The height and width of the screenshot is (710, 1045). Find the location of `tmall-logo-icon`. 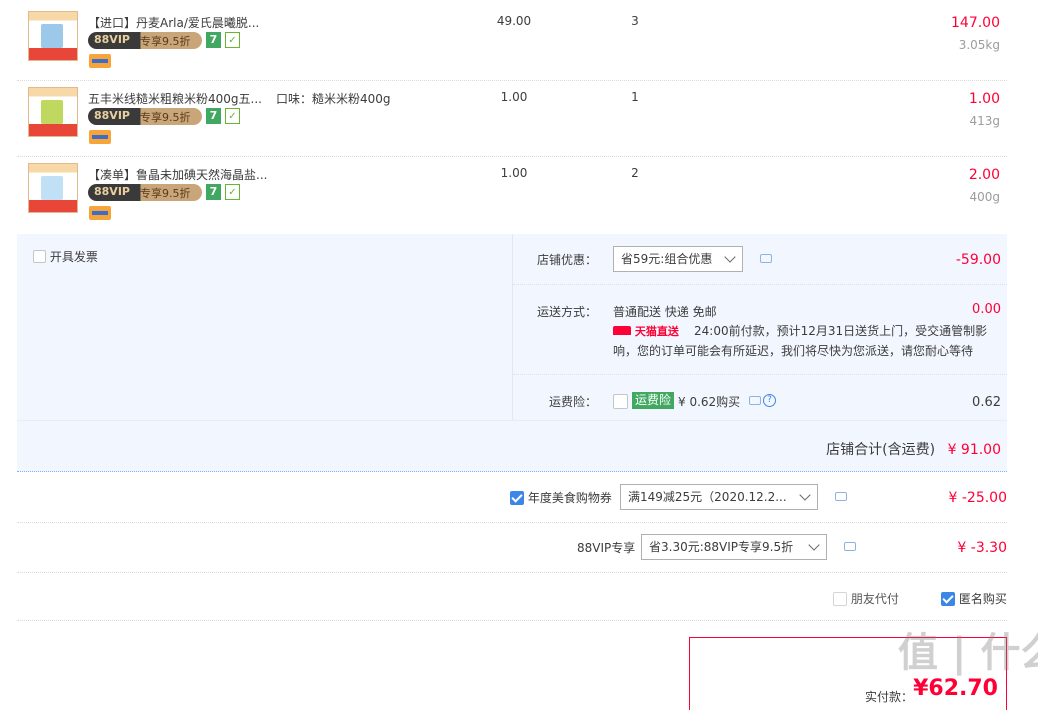

tmall-logo-icon is located at coordinates (622, 330).